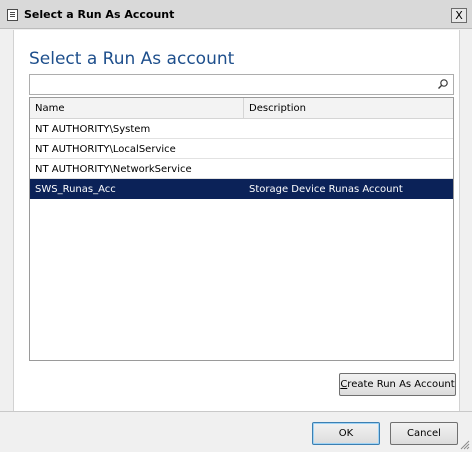 This screenshot has height=452, width=472. What do you see at coordinates (132, 59) in the screenshot?
I see `page-title: Select a Run As account` at bounding box center [132, 59].